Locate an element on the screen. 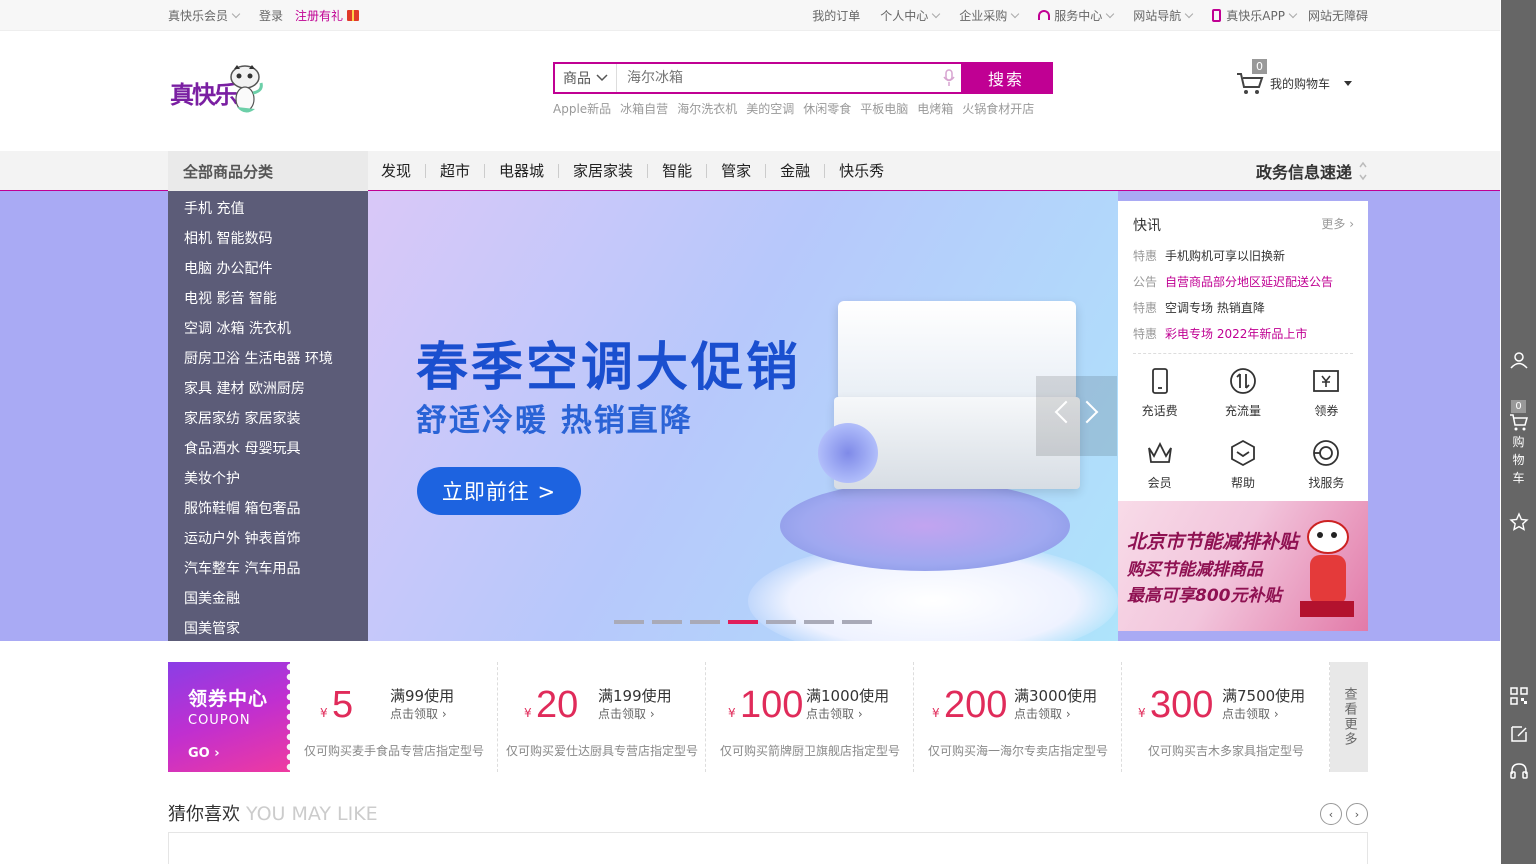  news-more-link: 更多 › is located at coordinates (1337, 225).